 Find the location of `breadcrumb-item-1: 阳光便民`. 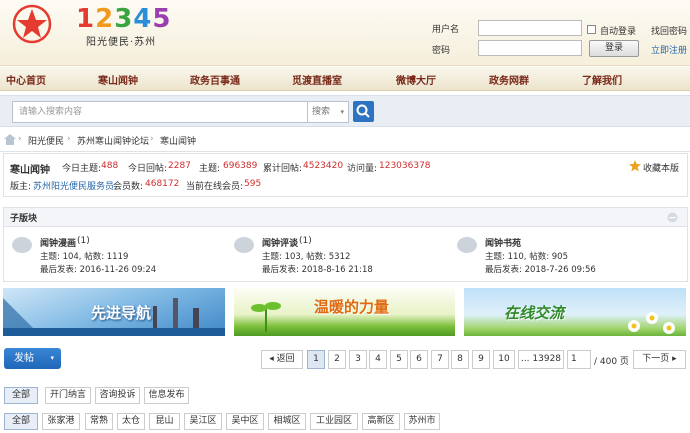

breadcrumb-item-1: 阳光便民 is located at coordinates (46, 140).